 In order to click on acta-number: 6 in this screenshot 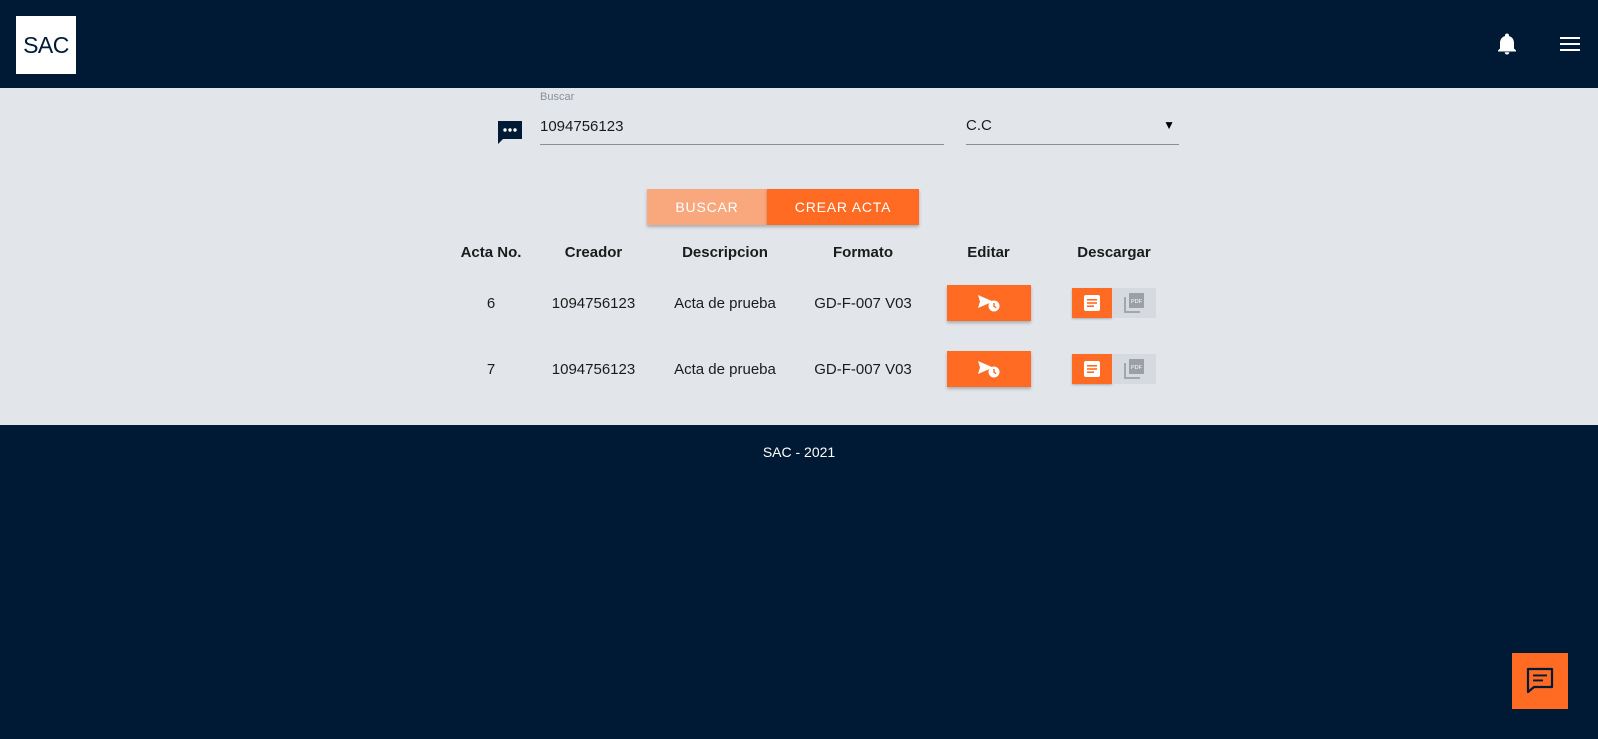, I will do `click(491, 303)`.